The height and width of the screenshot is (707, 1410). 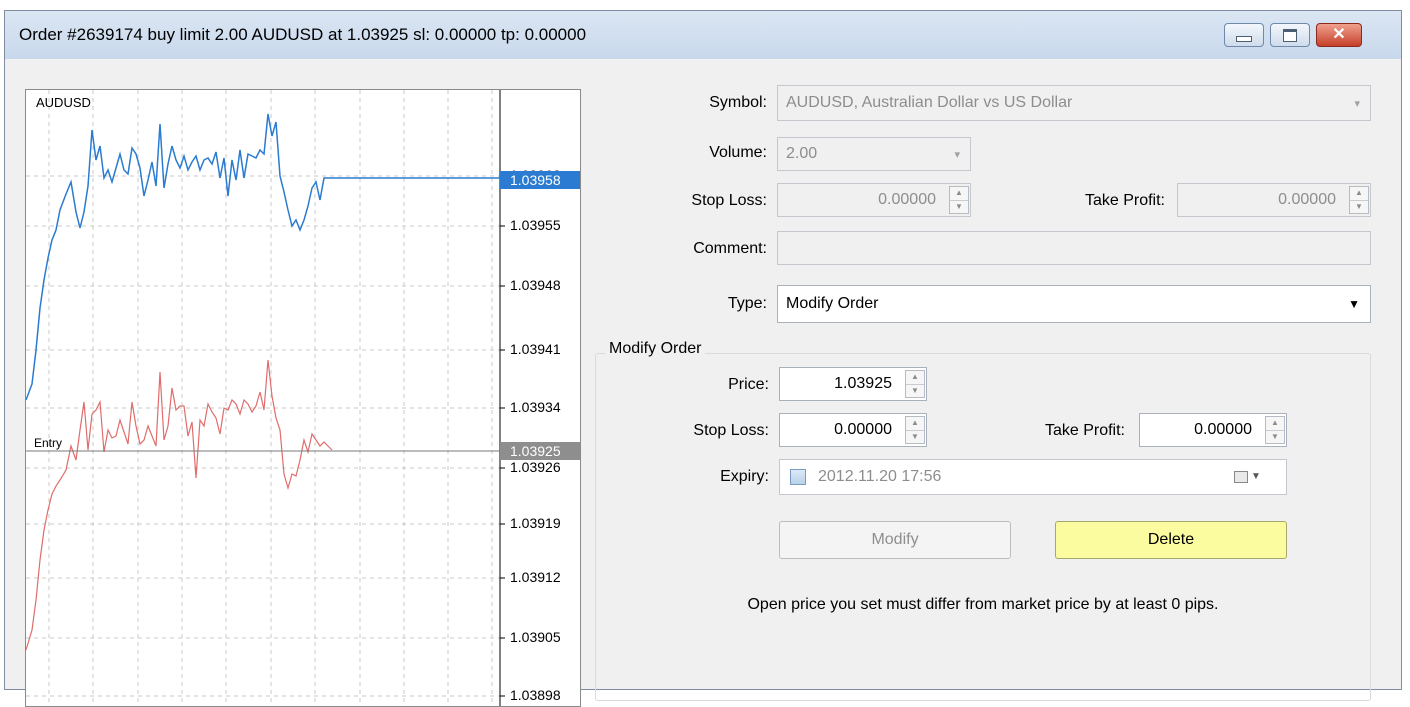 What do you see at coordinates (730, 248) in the screenshot?
I see `comment-label: Comment:` at bounding box center [730, 248].